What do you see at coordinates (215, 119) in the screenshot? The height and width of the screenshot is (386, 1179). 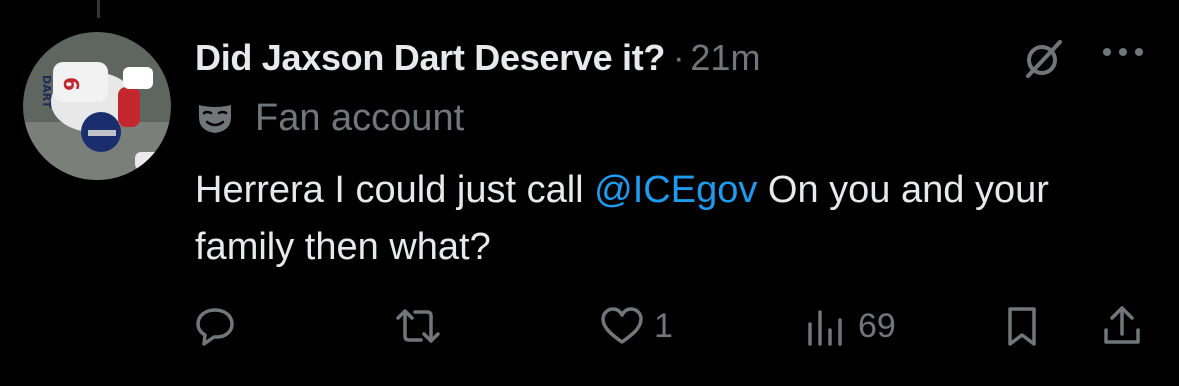 I see `mask-icon` at bounding box center [215, 119].